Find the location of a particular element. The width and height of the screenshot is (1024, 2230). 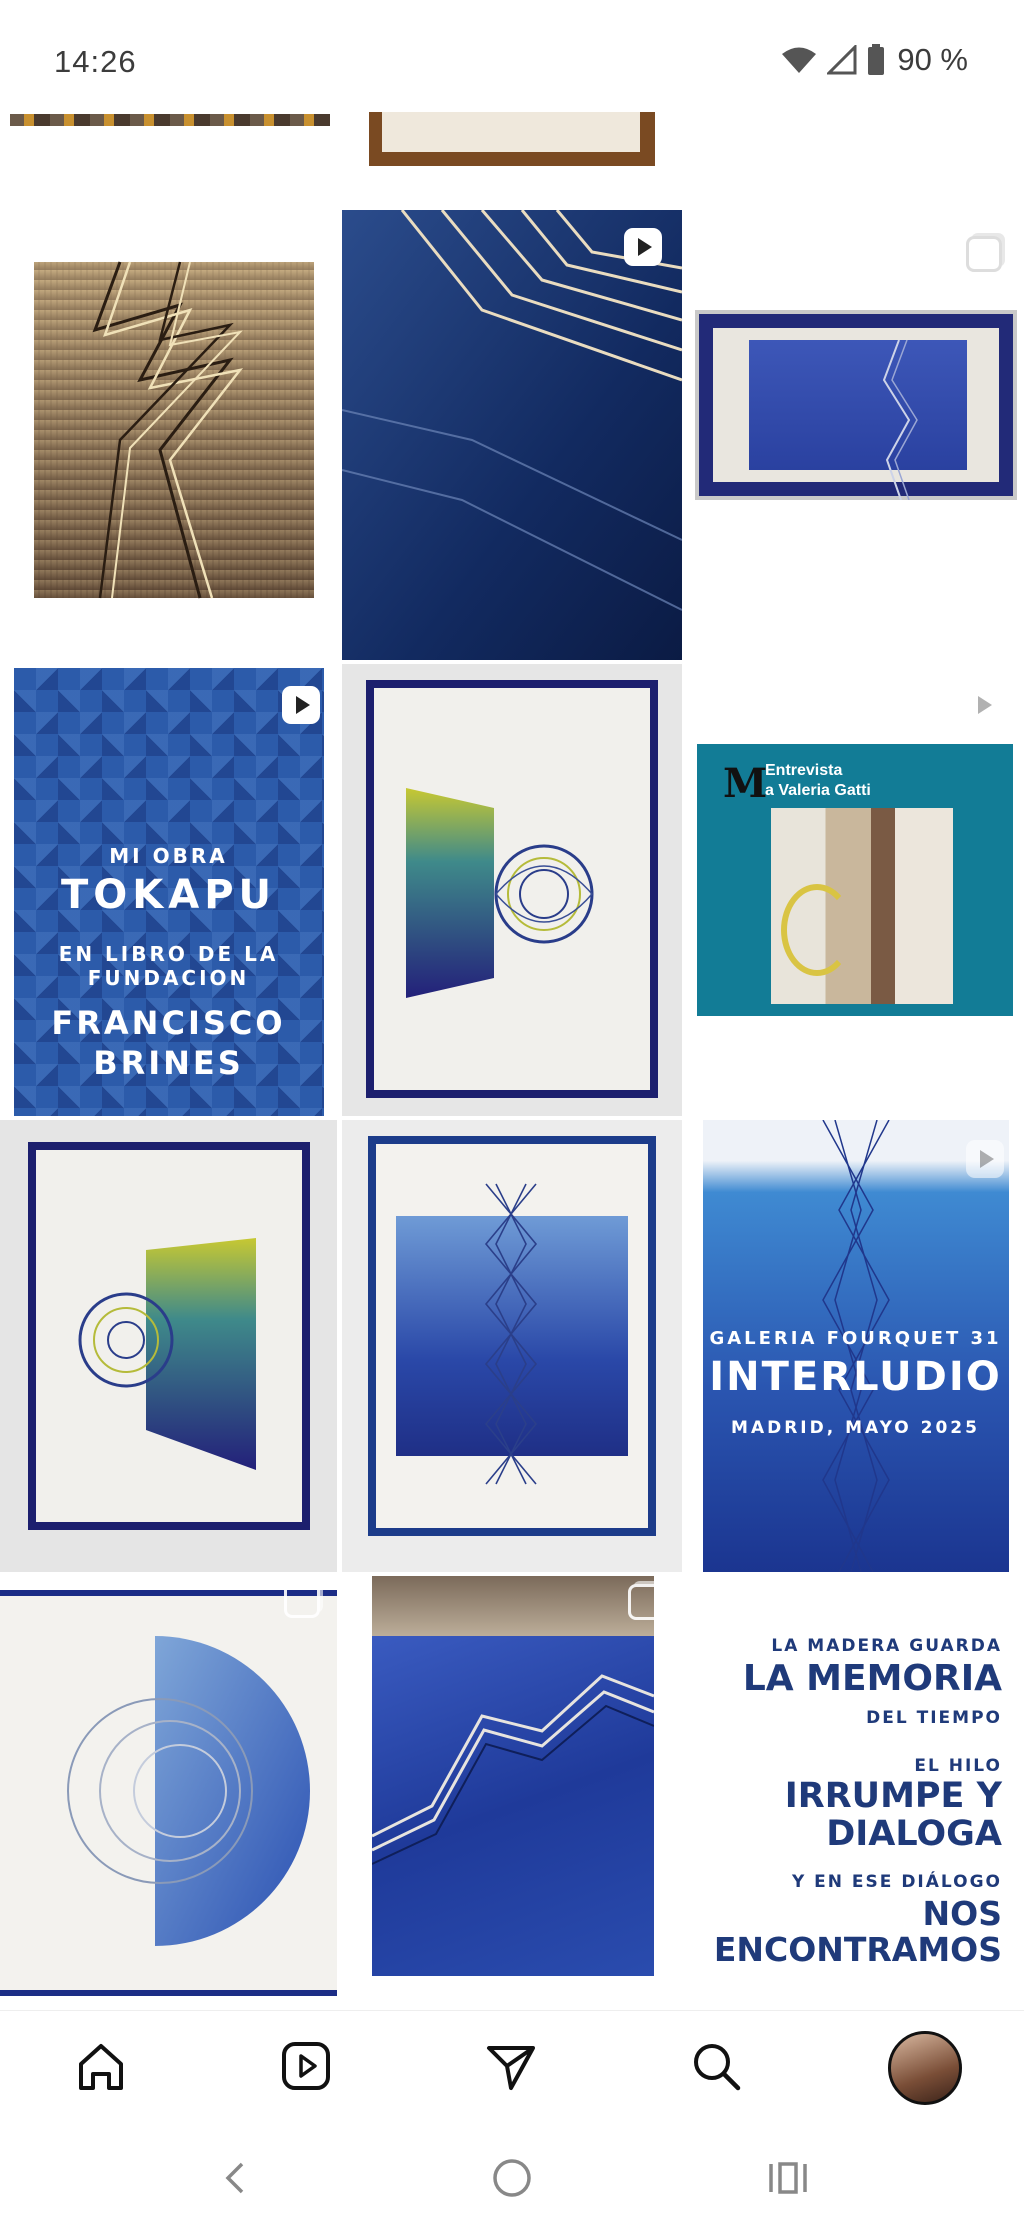

battery-icon is located at coordinates (876, 59).